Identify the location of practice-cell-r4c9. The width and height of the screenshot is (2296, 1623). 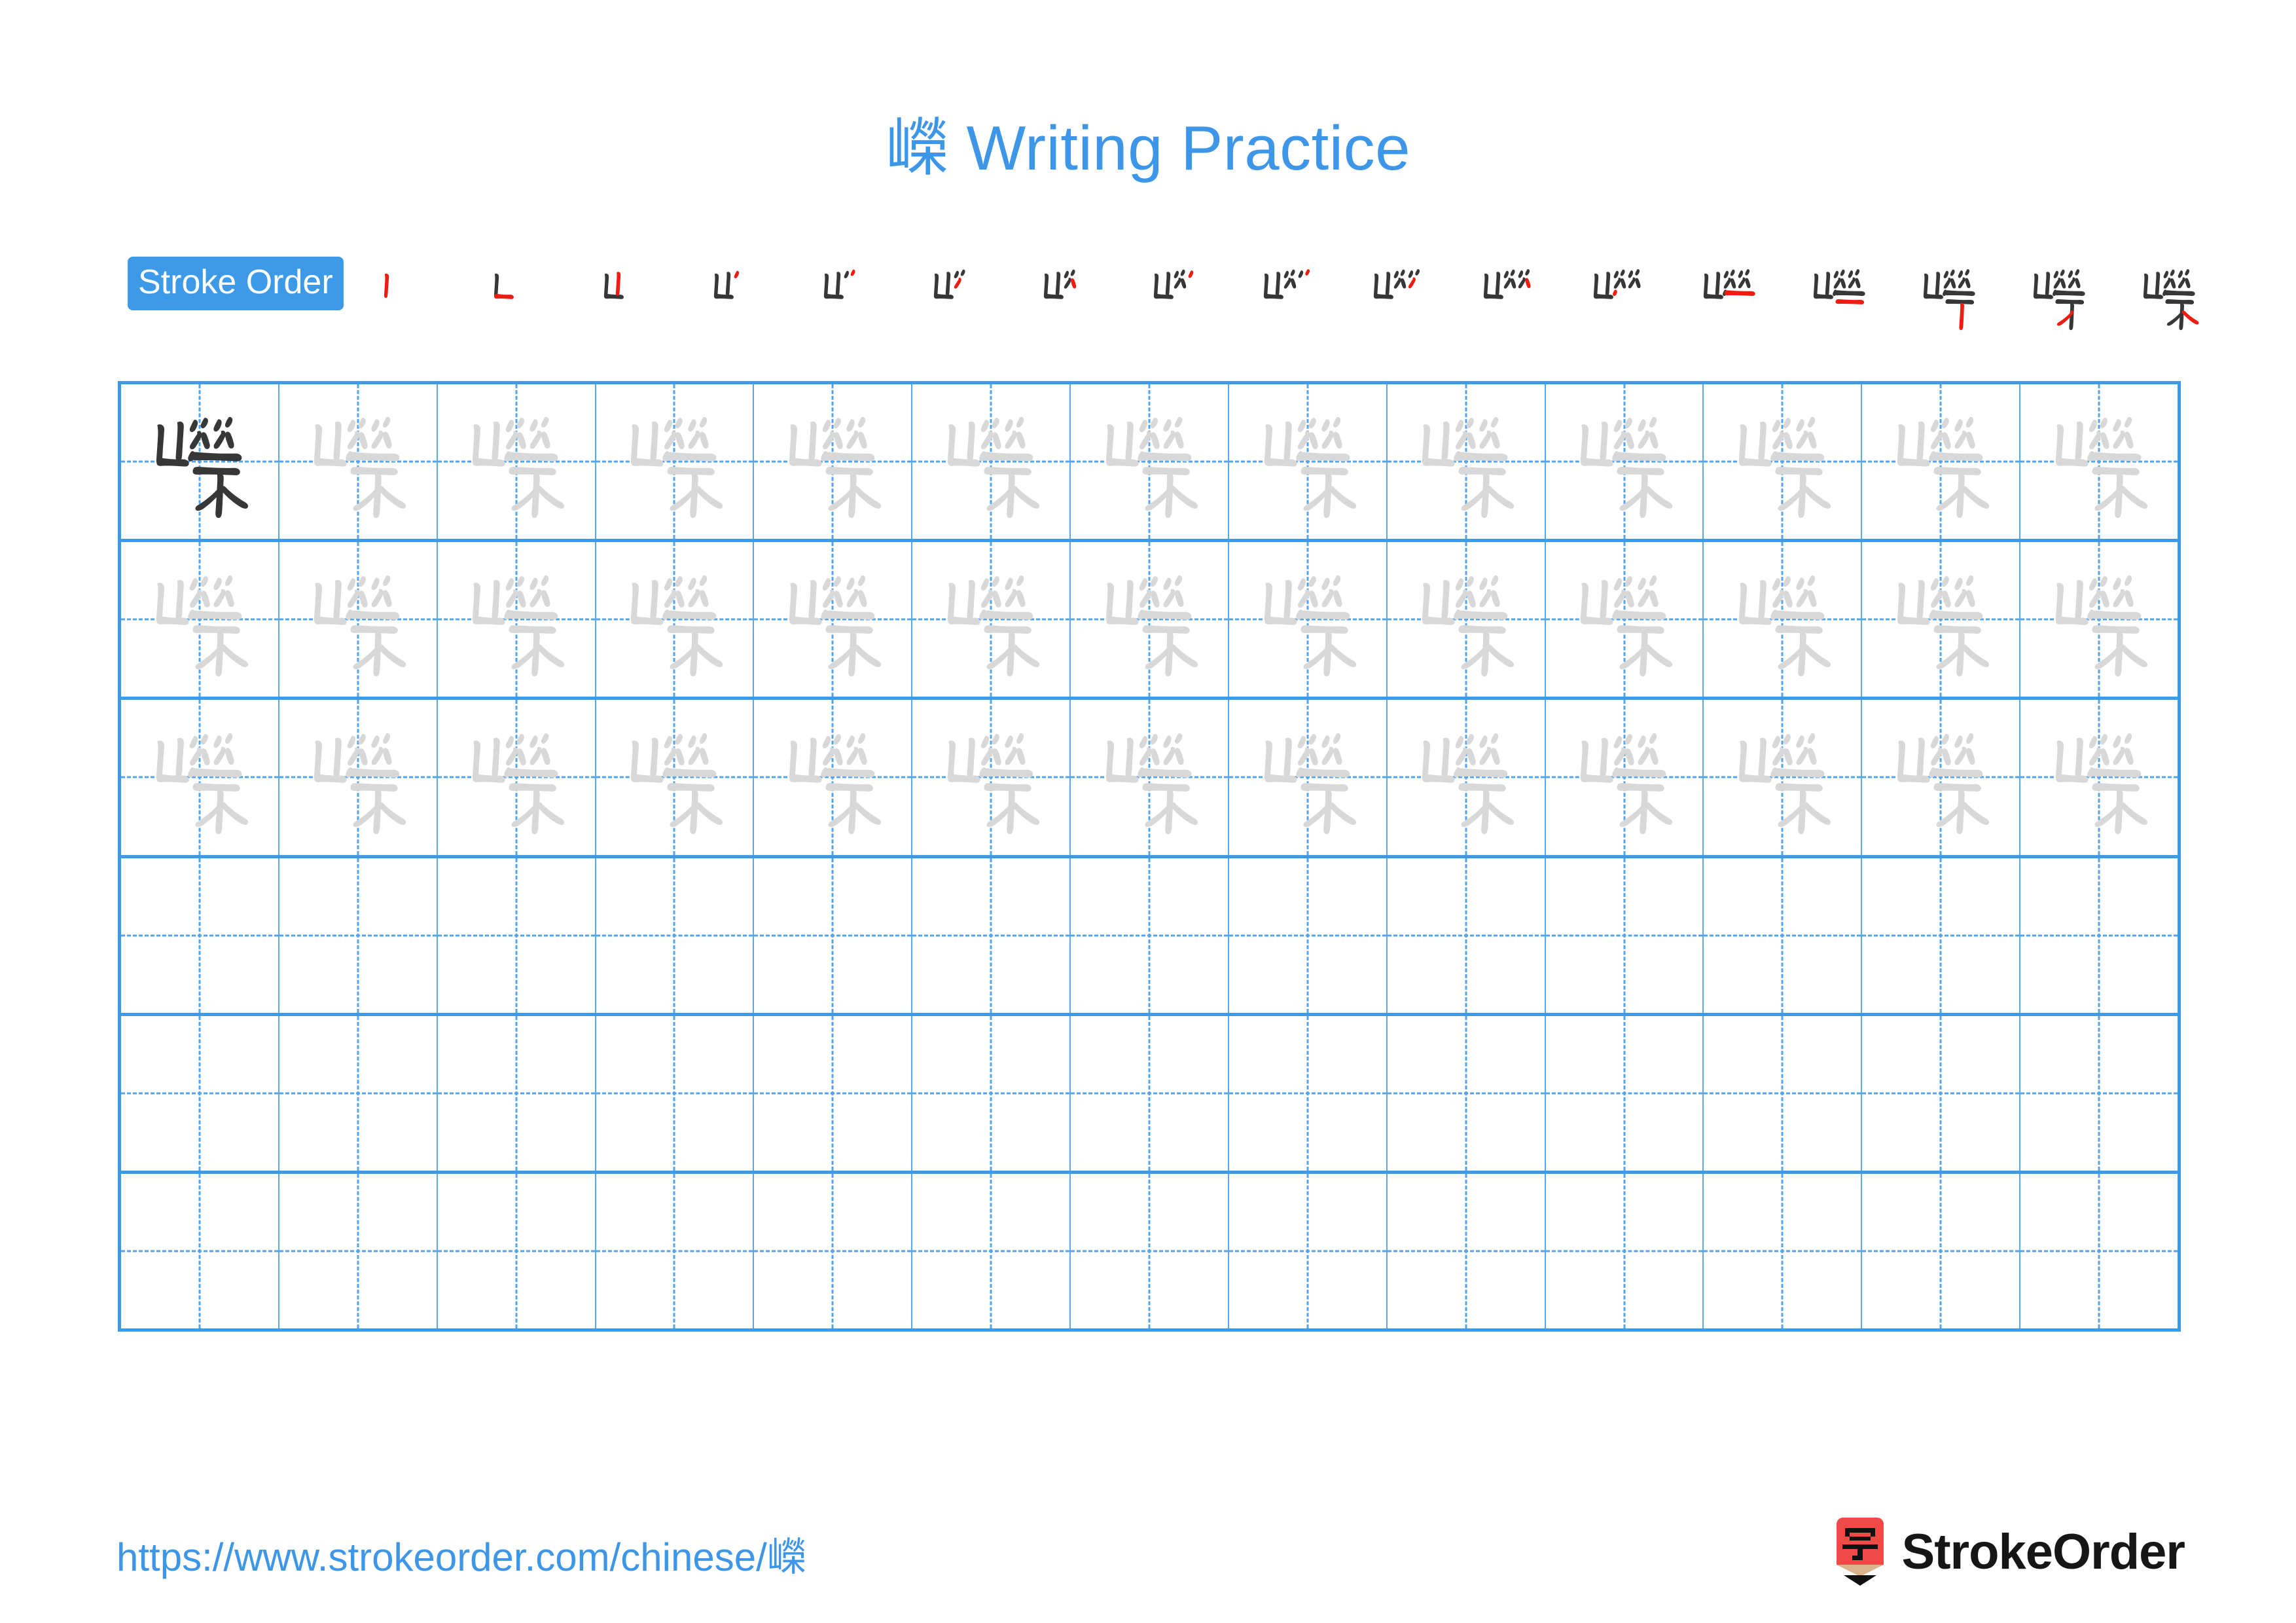
(1467, 935).